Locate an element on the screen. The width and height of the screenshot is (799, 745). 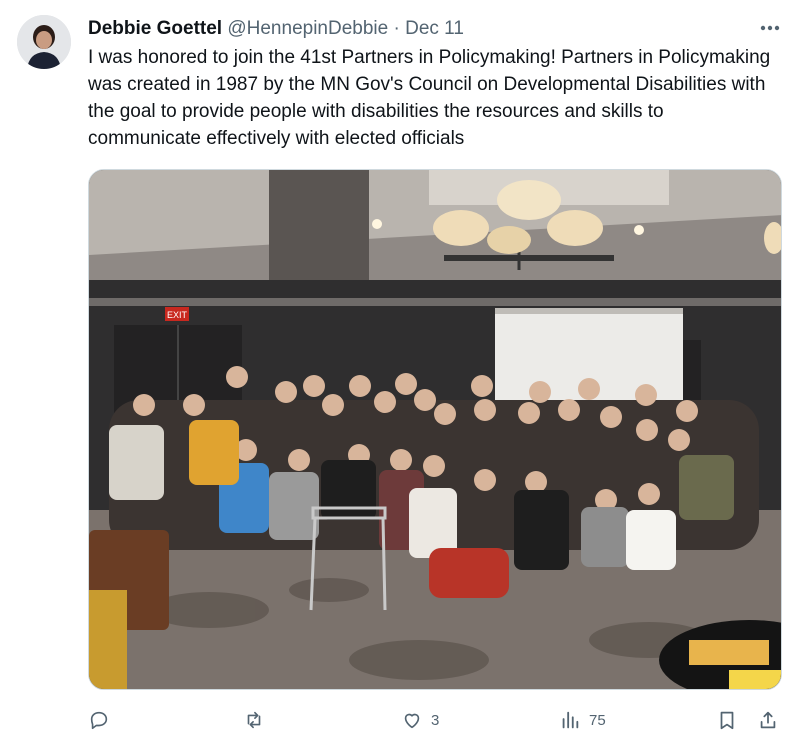
tweet-header: Debbie Goettel @HennepinDebbie · Dec 11 is located at coordinates (408, 29).